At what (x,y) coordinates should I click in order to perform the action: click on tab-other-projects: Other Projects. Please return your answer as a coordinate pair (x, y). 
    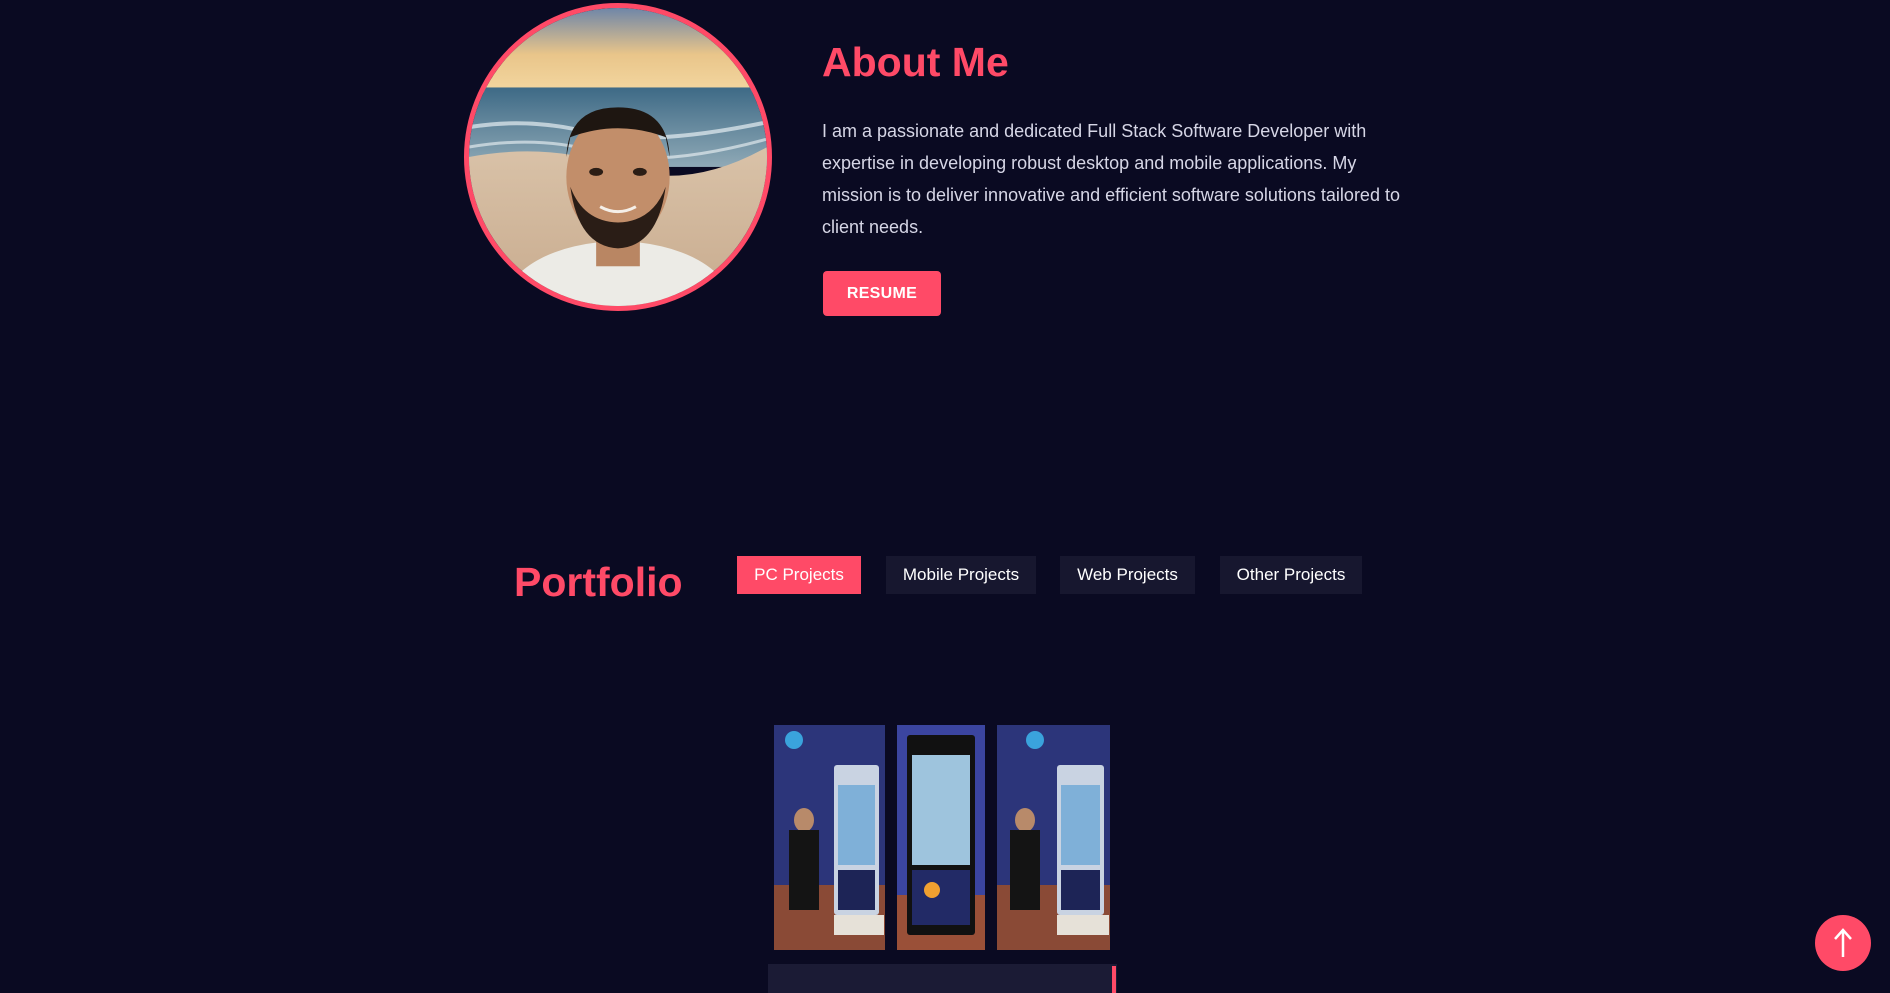
    Looking at the image, I should click on (1291, 575).